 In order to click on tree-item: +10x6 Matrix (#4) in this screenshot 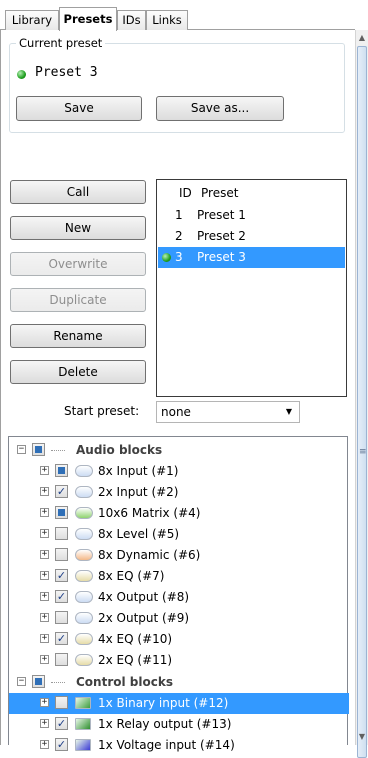, I will do `click(179, 513)`.